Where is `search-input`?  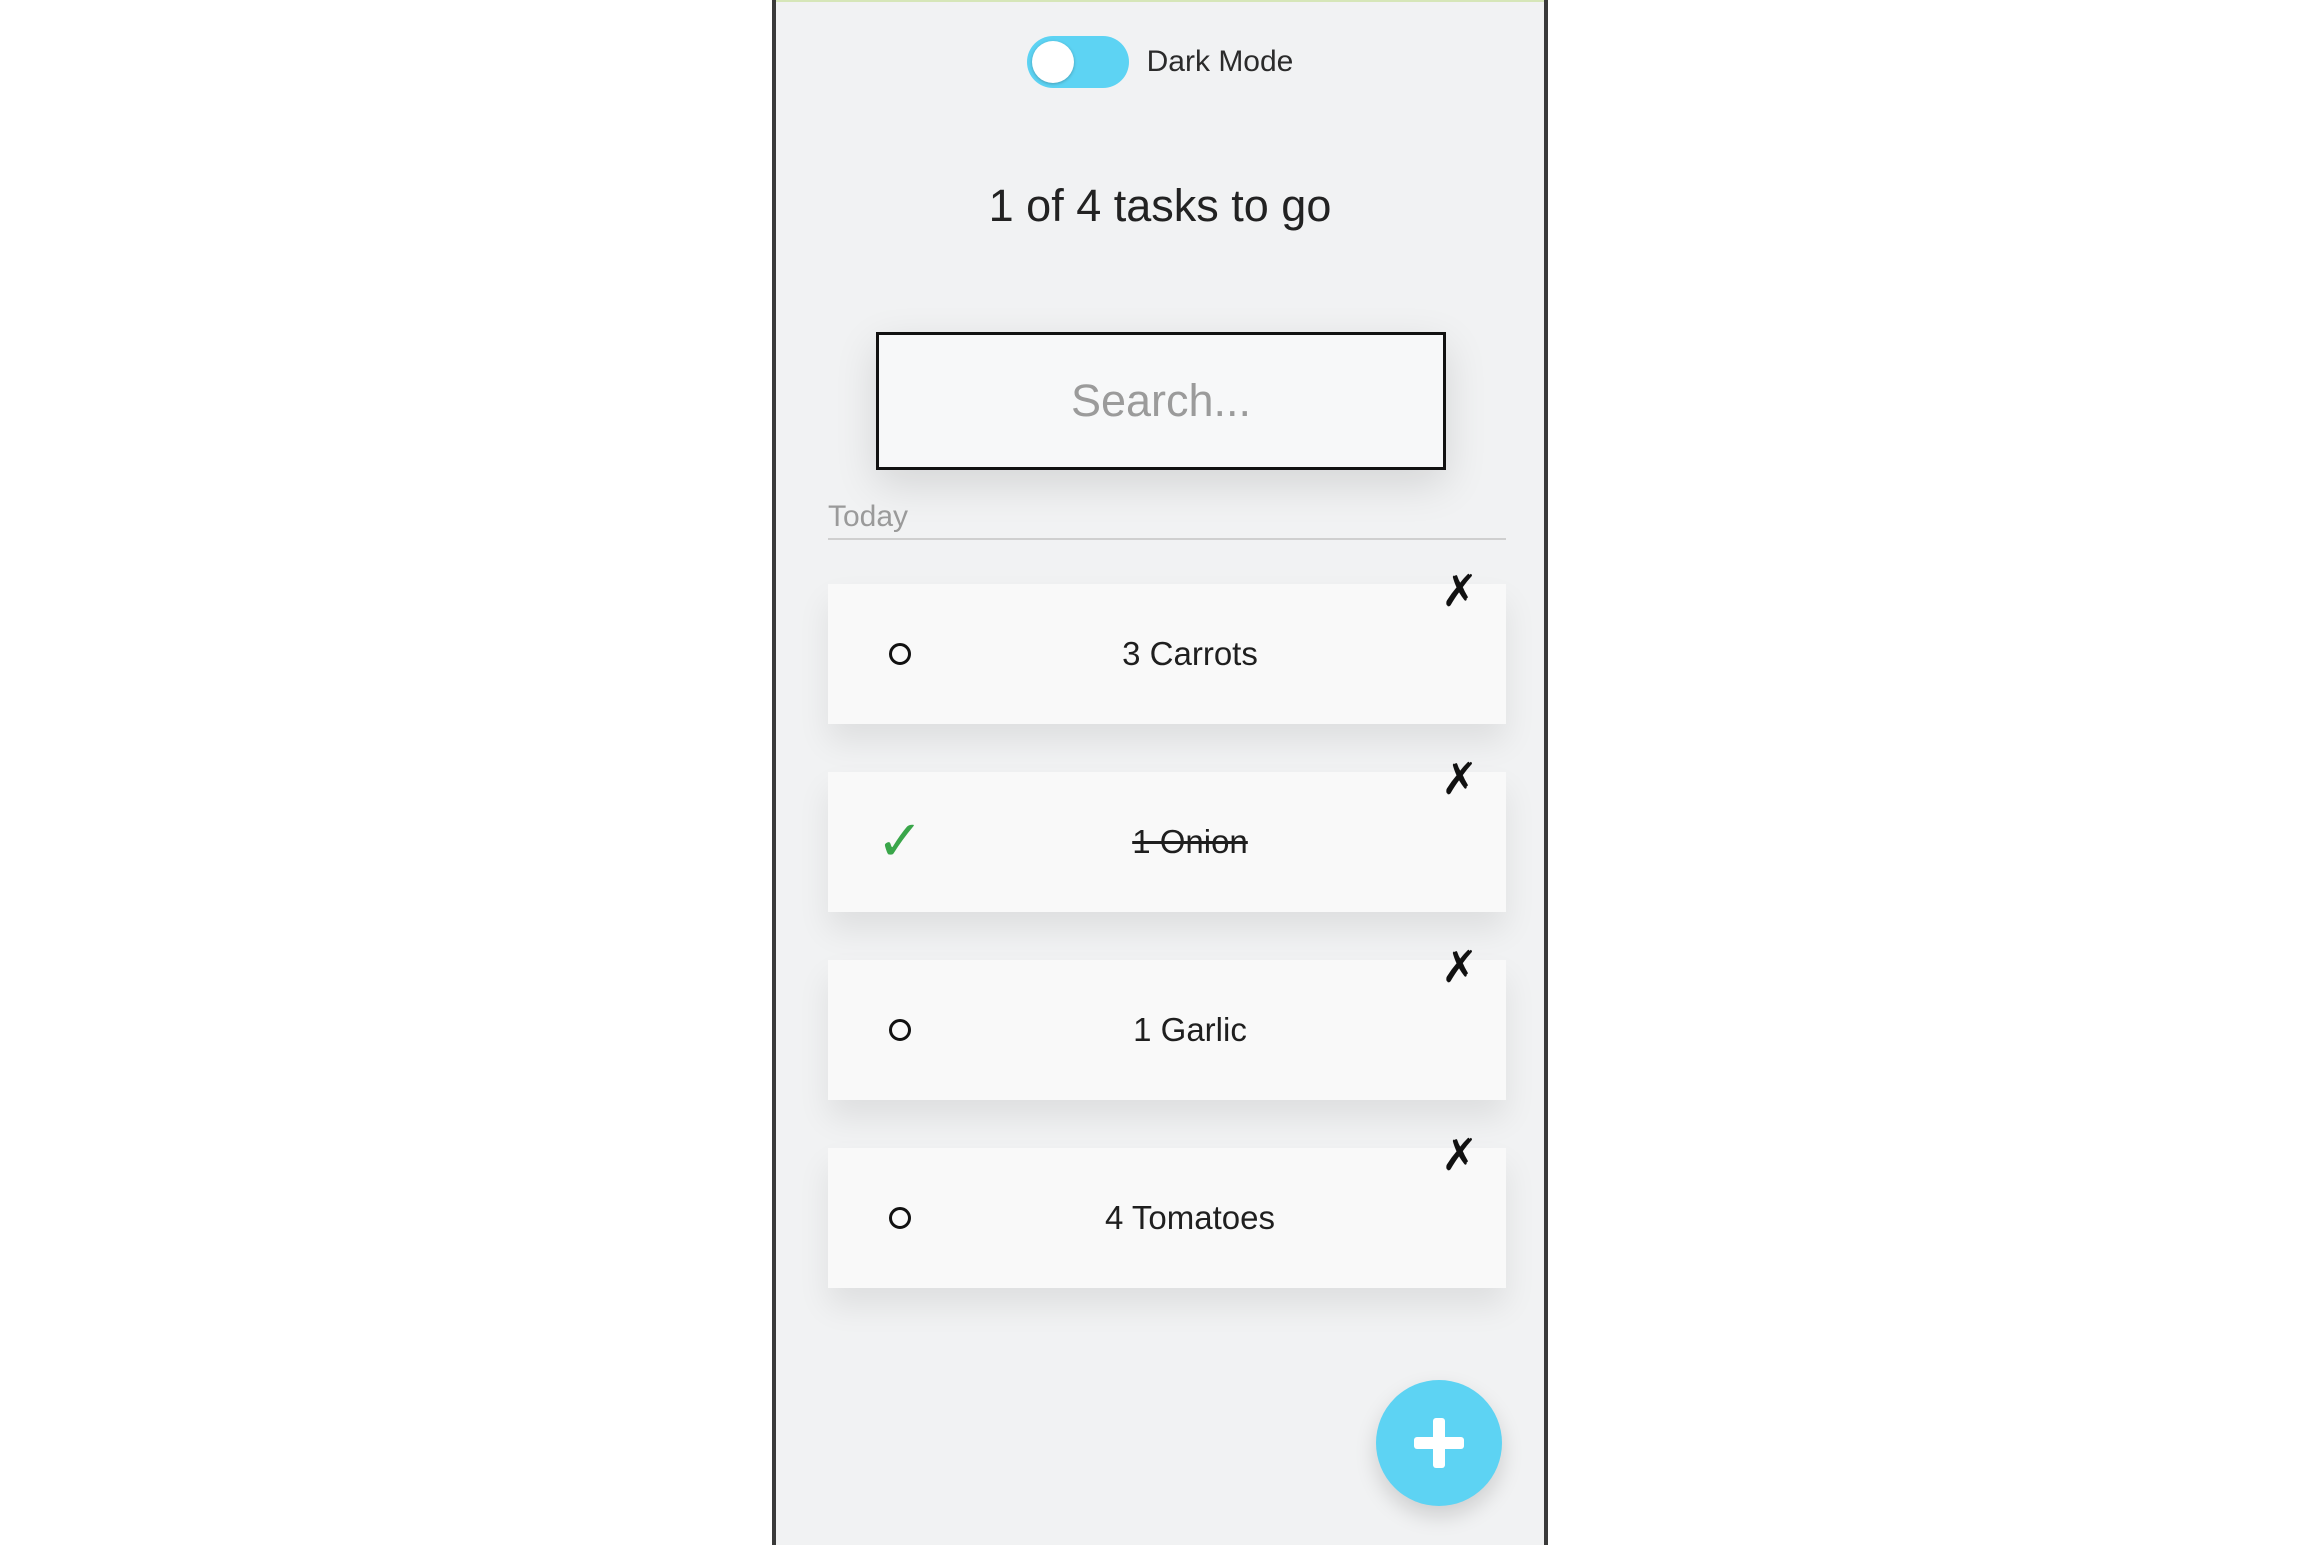
search-input is located at coordinates (1161, 401).